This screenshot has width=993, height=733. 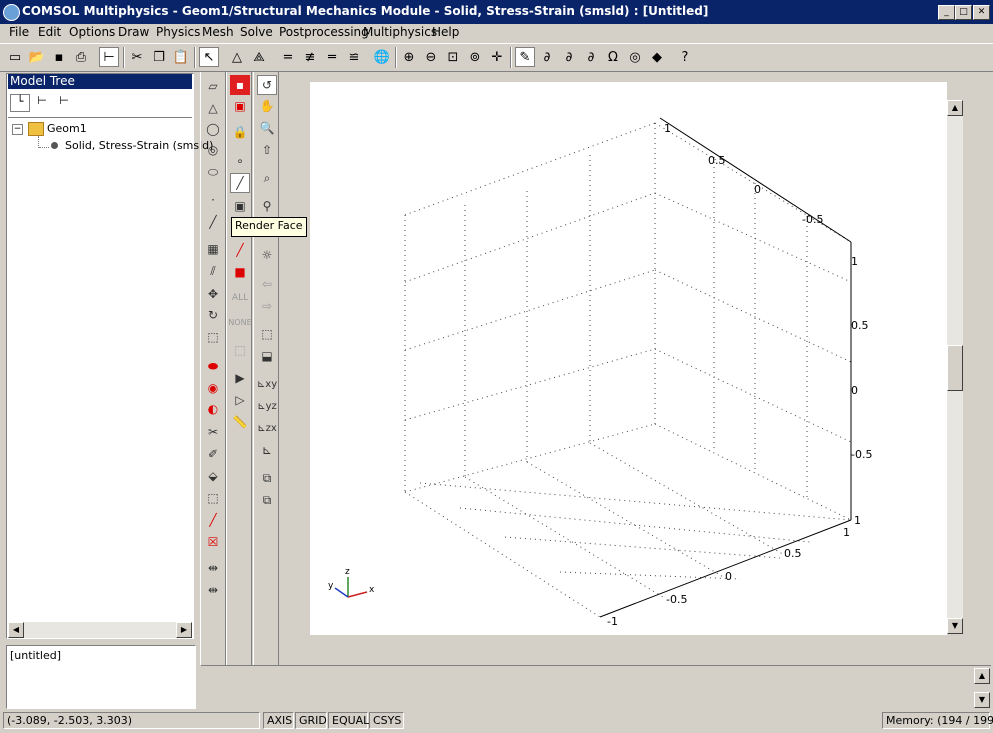 I want to click on point-mode-icon: ∂, so click(x=547, y=57).